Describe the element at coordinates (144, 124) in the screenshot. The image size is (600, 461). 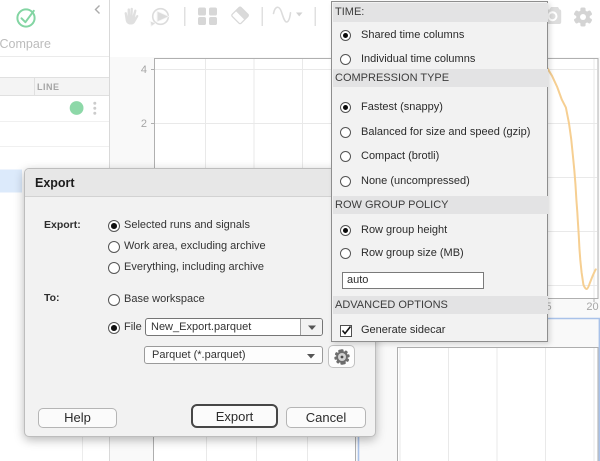
I see `svg-text: 2` at that location.